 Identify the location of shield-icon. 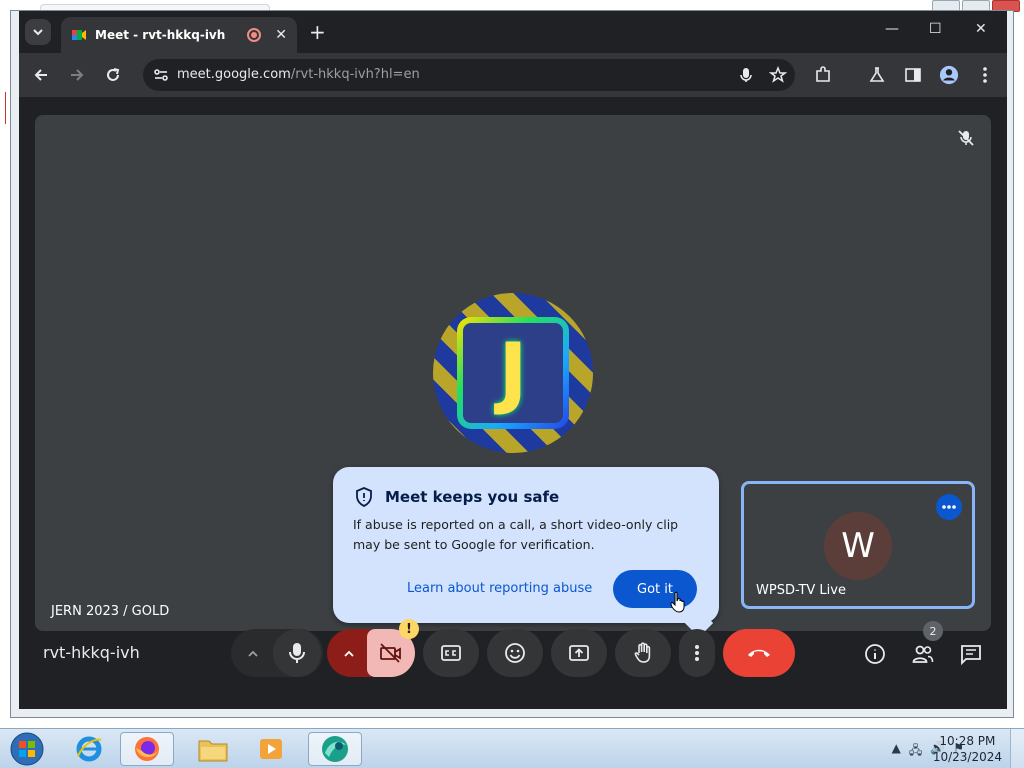
(364, 497).